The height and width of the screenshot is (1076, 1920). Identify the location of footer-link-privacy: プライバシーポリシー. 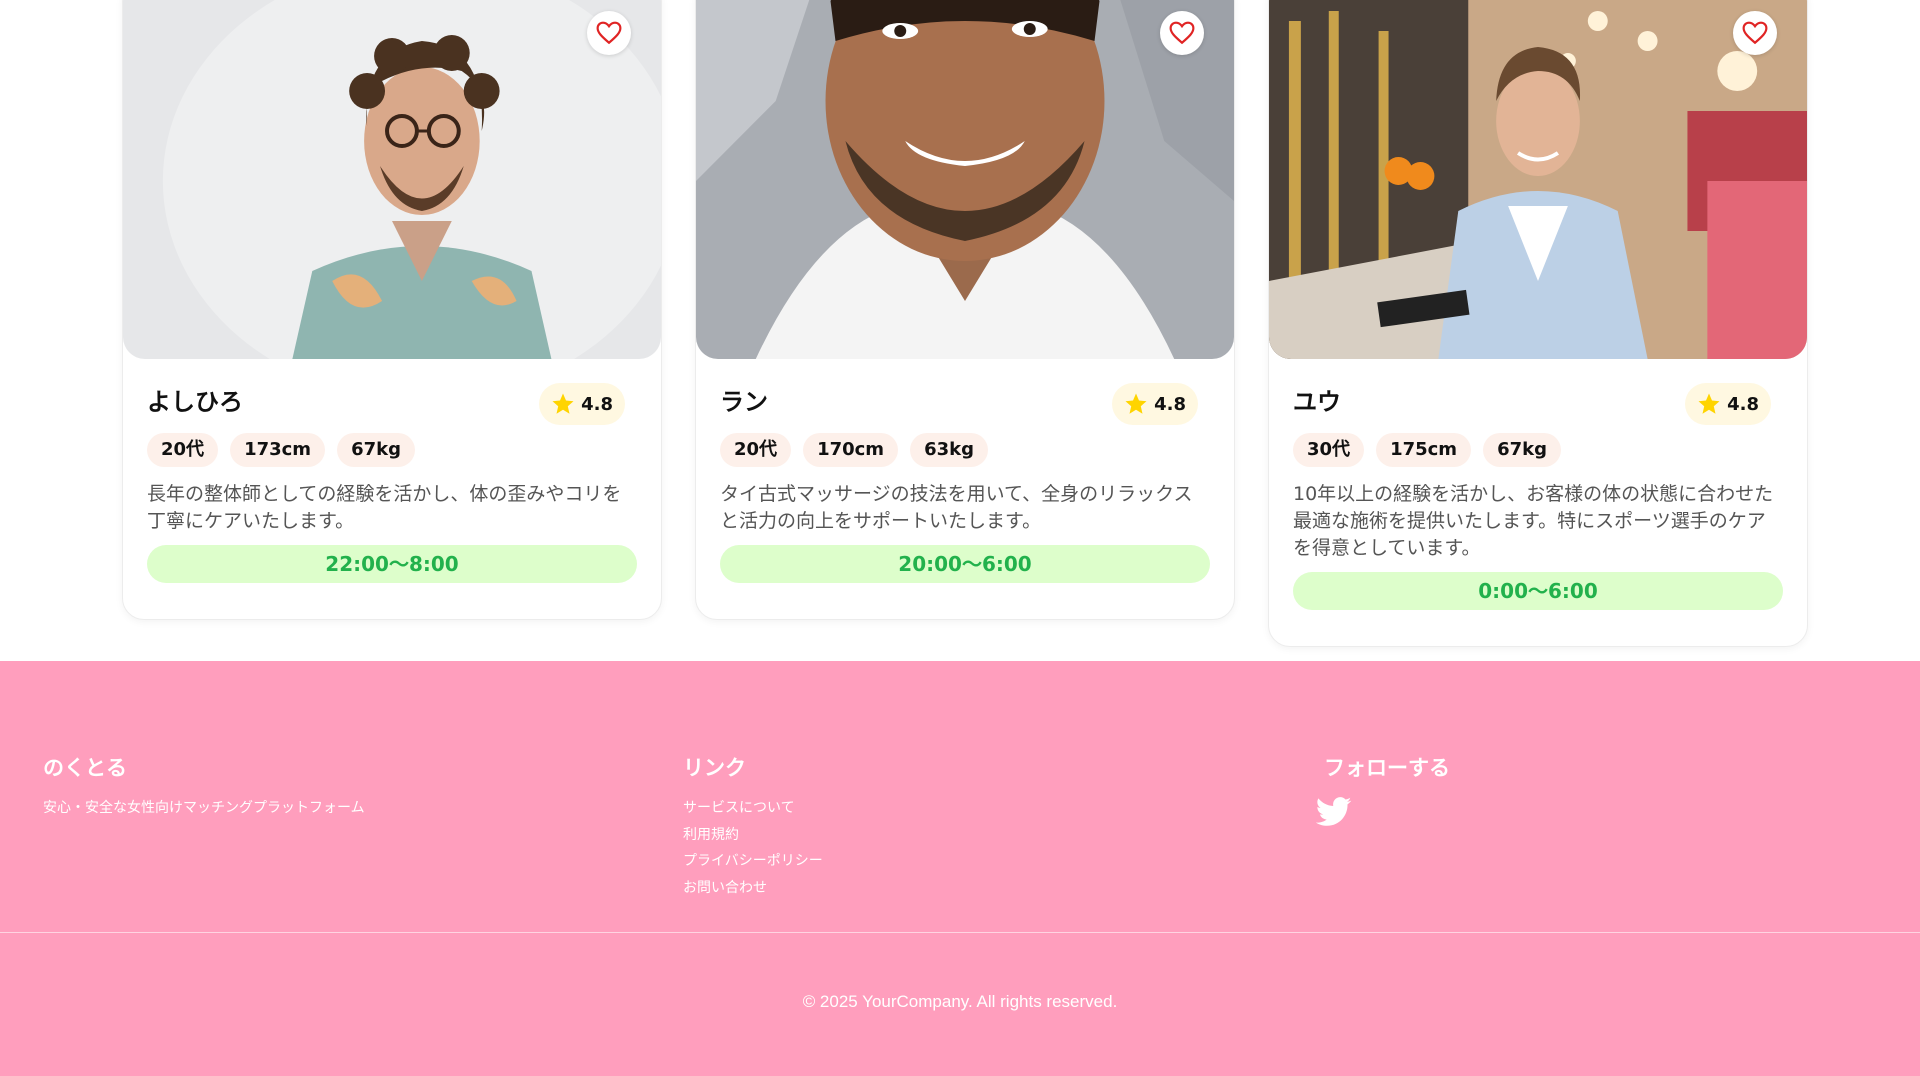
(753, 861).